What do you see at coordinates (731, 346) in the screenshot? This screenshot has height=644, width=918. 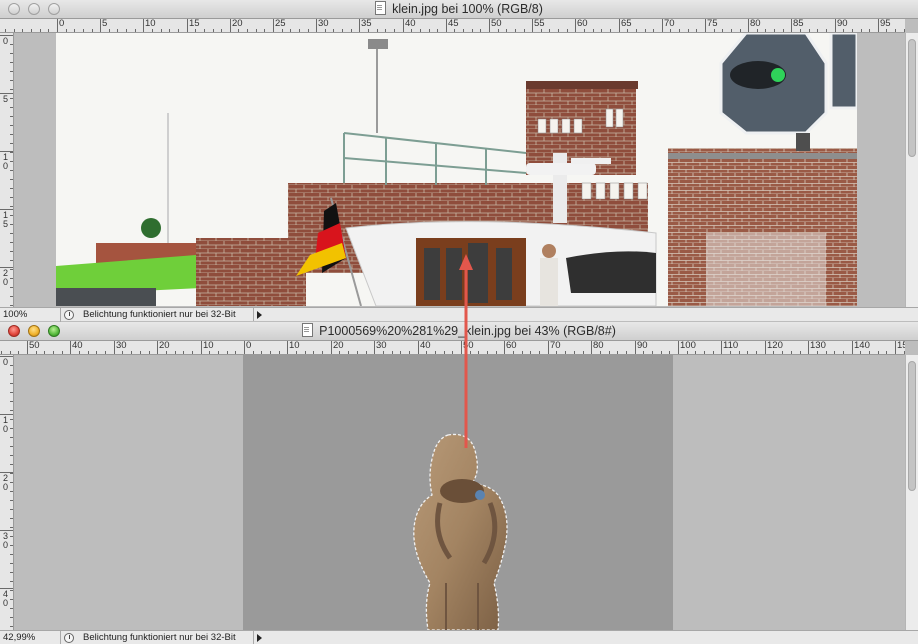 I see `ruler-label: 110` at bounding box center [731, 346].